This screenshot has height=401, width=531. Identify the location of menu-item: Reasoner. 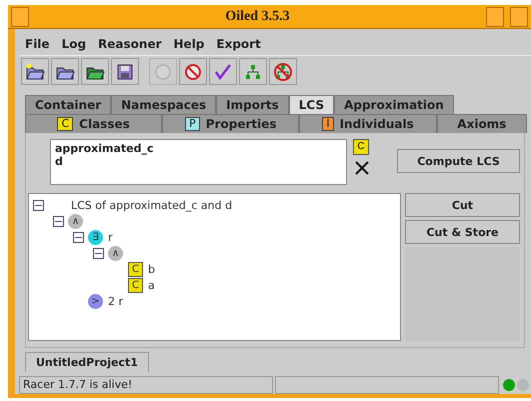
(130, 44).